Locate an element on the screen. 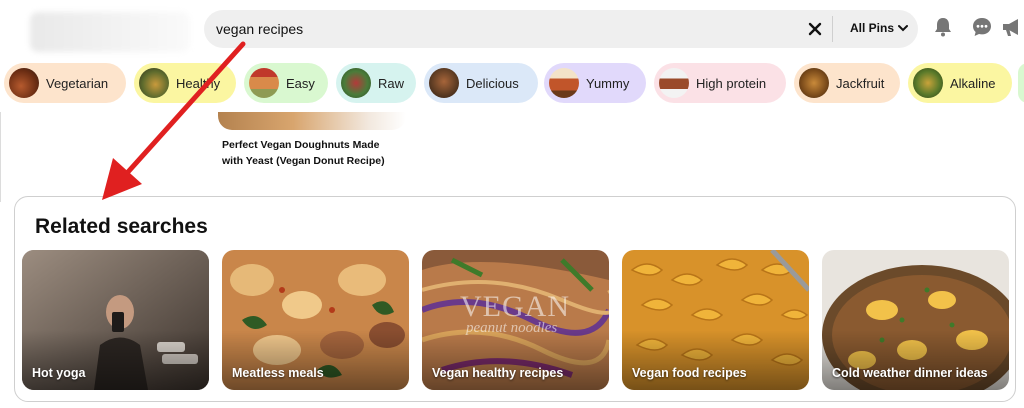  search-input: vegan recipes is located at coordinates (259, 29).